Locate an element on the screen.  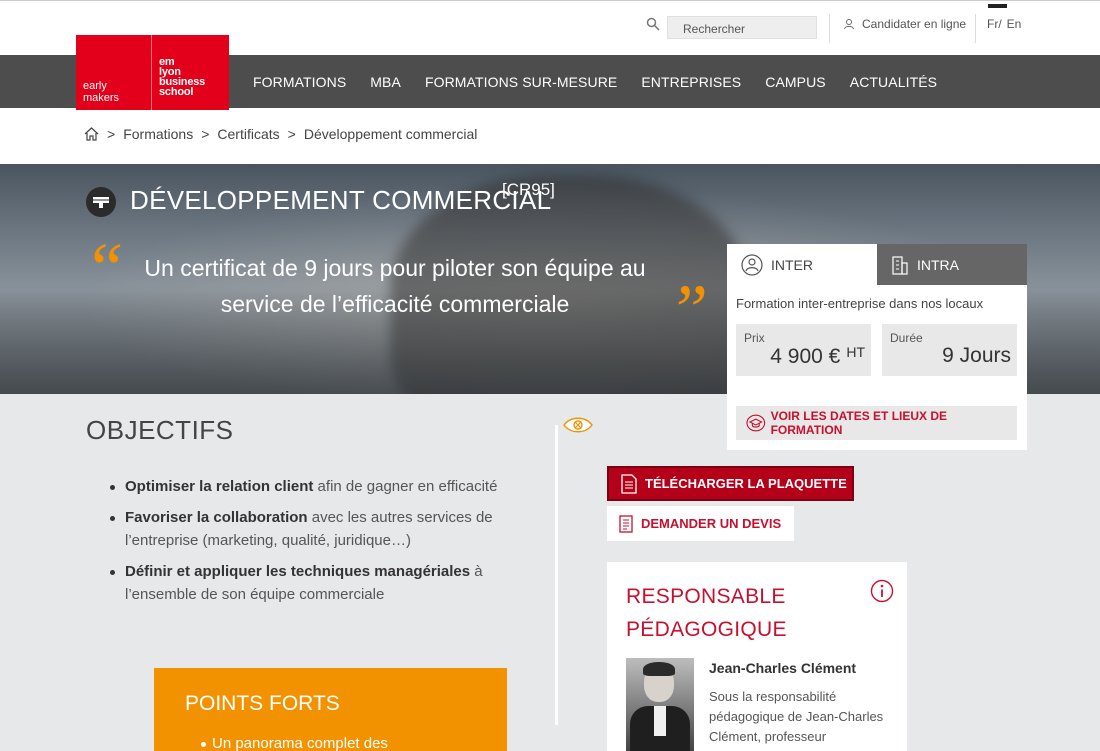
request-quote-button: DEMANDER UN DEVIS is located at coordinates (700, 523).